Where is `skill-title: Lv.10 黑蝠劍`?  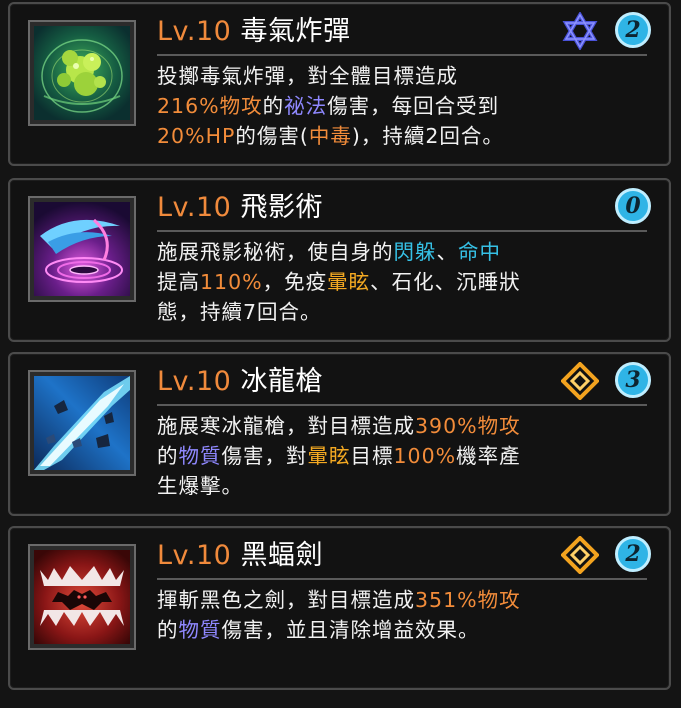 skill-title: Lv.10 黑蝠劍 is located at coordinates (240, 556).